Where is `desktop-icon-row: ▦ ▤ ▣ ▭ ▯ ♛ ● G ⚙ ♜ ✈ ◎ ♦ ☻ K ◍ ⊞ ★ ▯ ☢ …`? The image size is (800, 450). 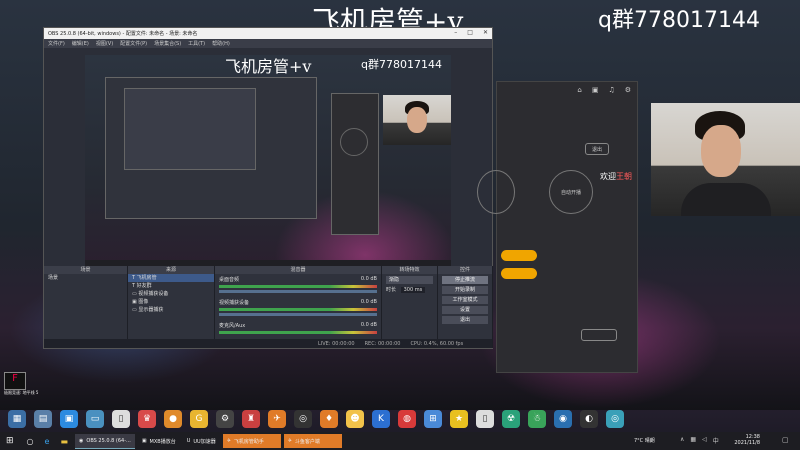
desktop-icon-row: ▦ ▤ ▣ ▭ ▯ ♛ ● G ⚙ ♜ ✈ ◎ ♦ ☻ K ◍ ⊞ ★ ▯ ☢ … is located at coordinates (400, 419).